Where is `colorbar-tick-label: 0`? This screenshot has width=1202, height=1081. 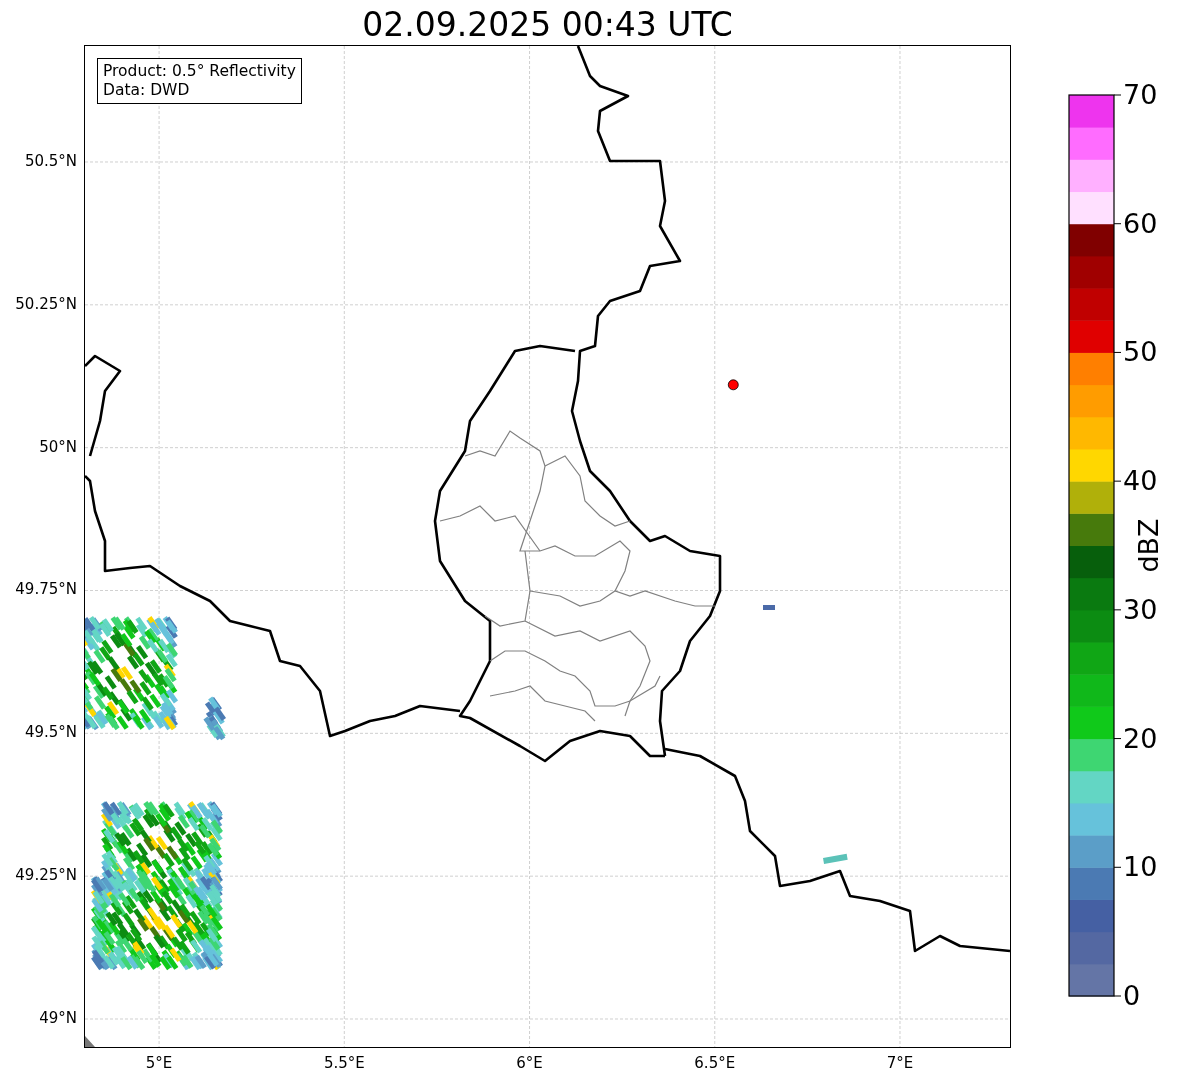
colorbar-tick-label: 0 is located at coordinates (1132, 996).